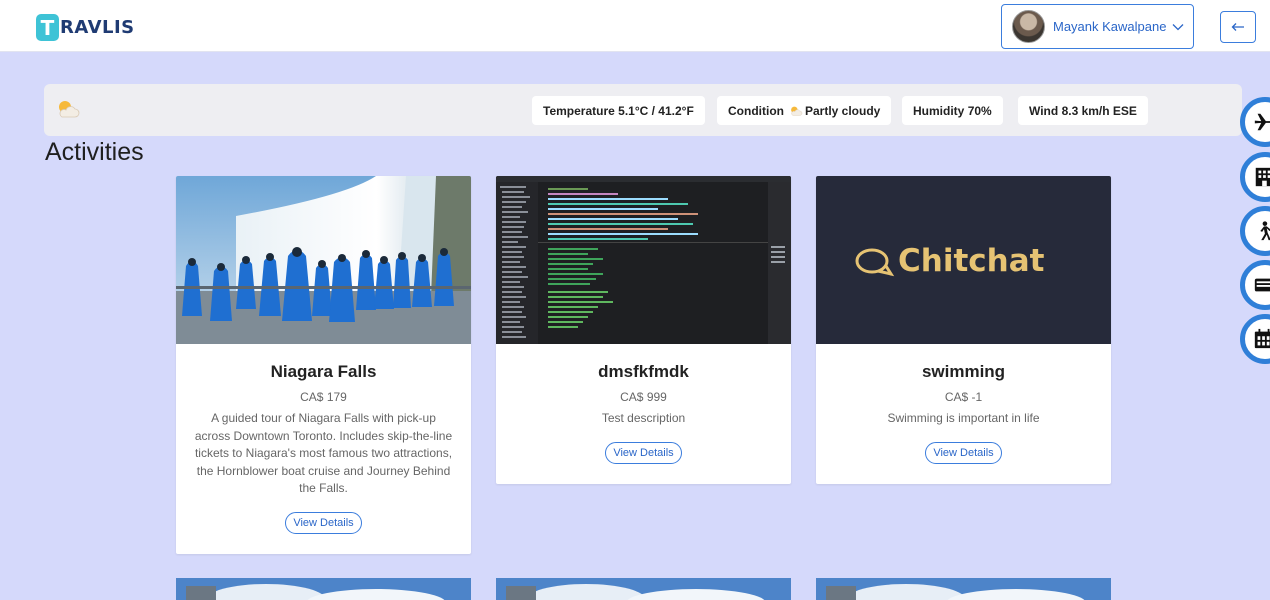  I want to click on partly-cloudy-icon, so click(69, 109).